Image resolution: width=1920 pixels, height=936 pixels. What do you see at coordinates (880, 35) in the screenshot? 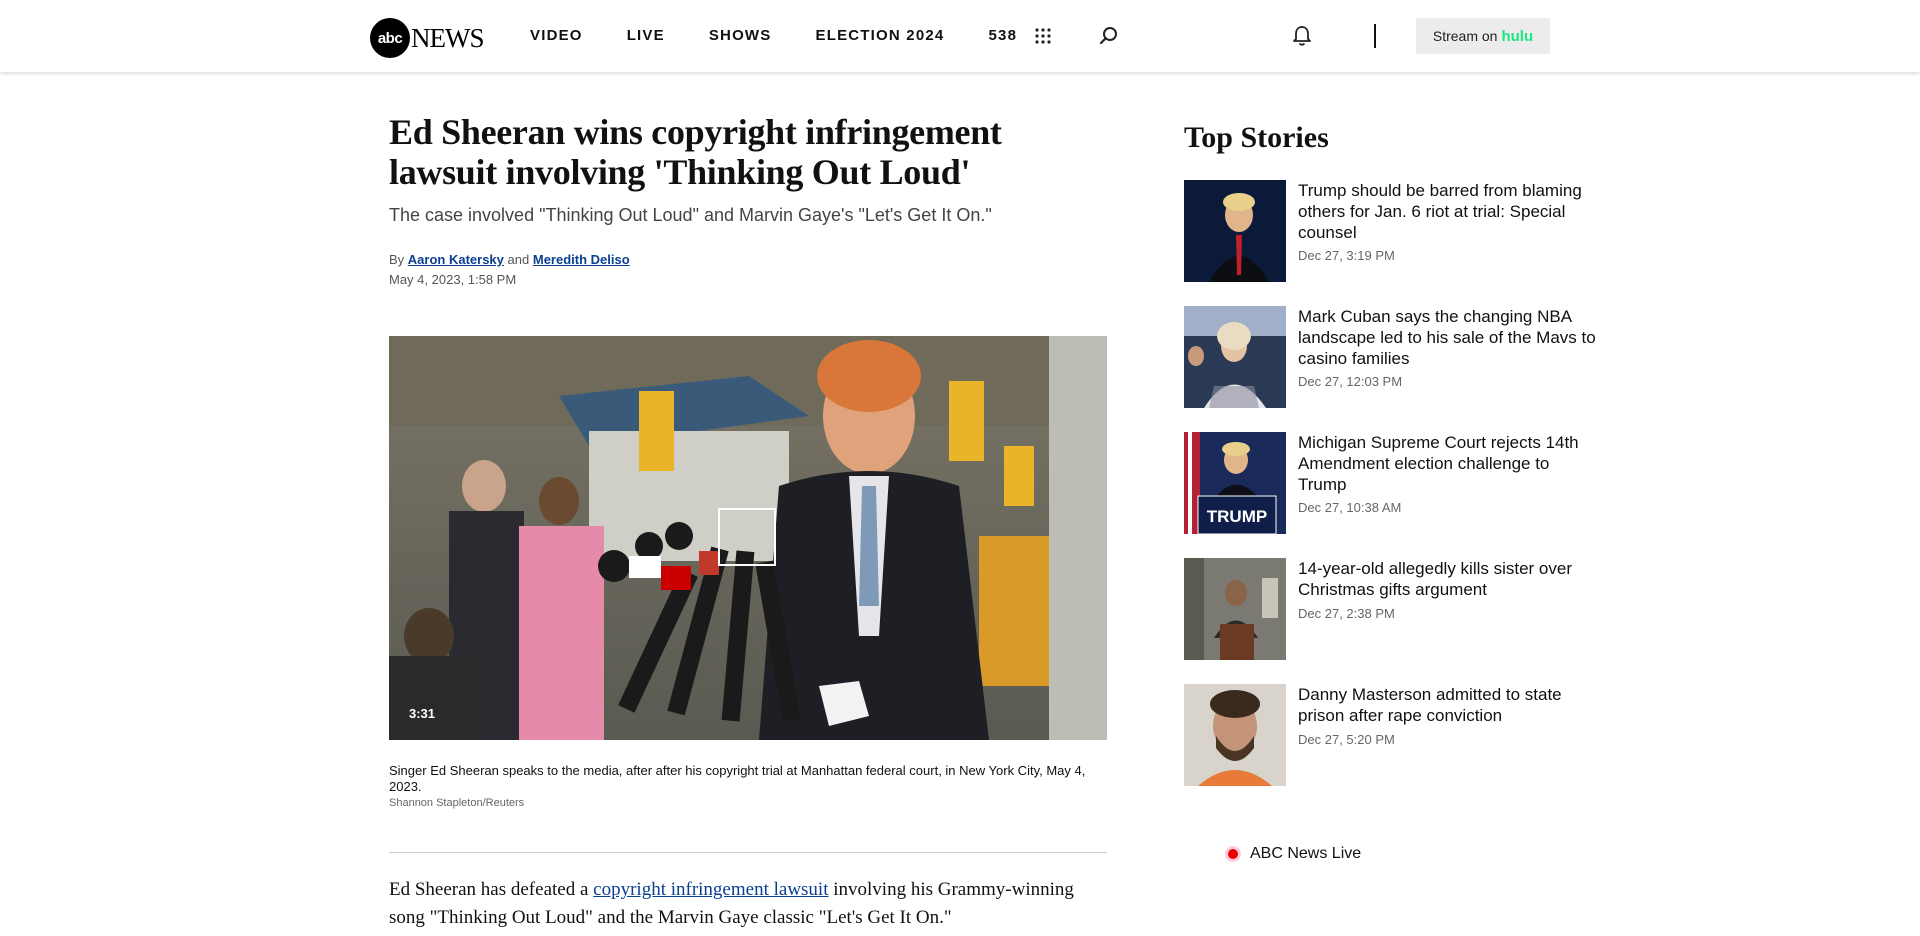
I see `nav-election-2024: ELECTION 2024` at bounding box center [880, 35].